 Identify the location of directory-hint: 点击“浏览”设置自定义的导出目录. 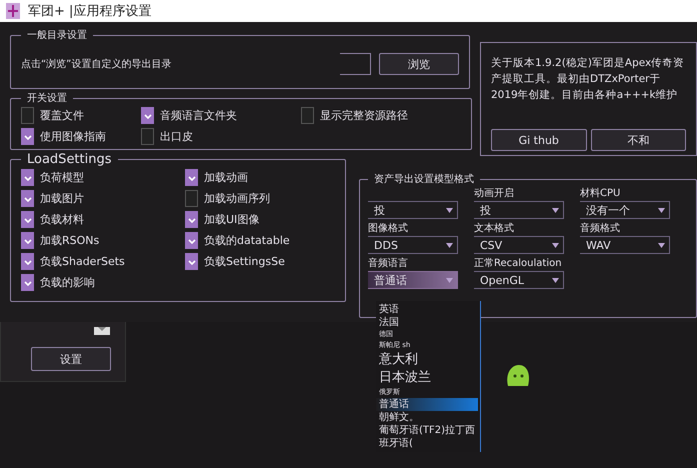
(96, 64).